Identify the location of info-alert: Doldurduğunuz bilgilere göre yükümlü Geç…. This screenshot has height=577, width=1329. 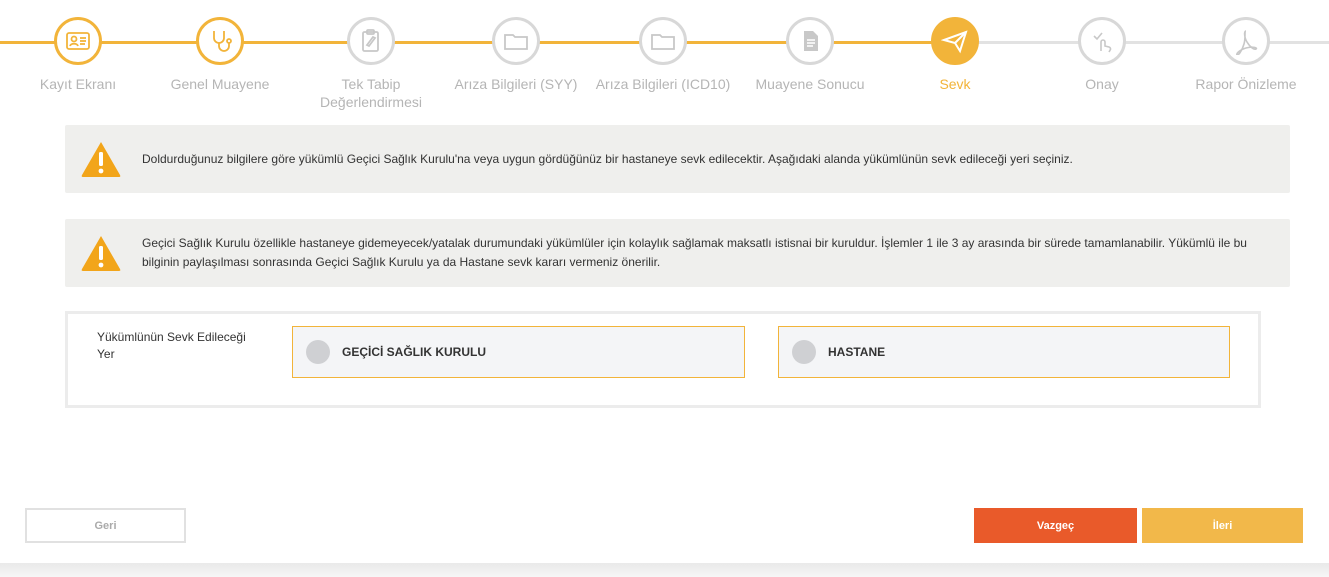
(677, 159).